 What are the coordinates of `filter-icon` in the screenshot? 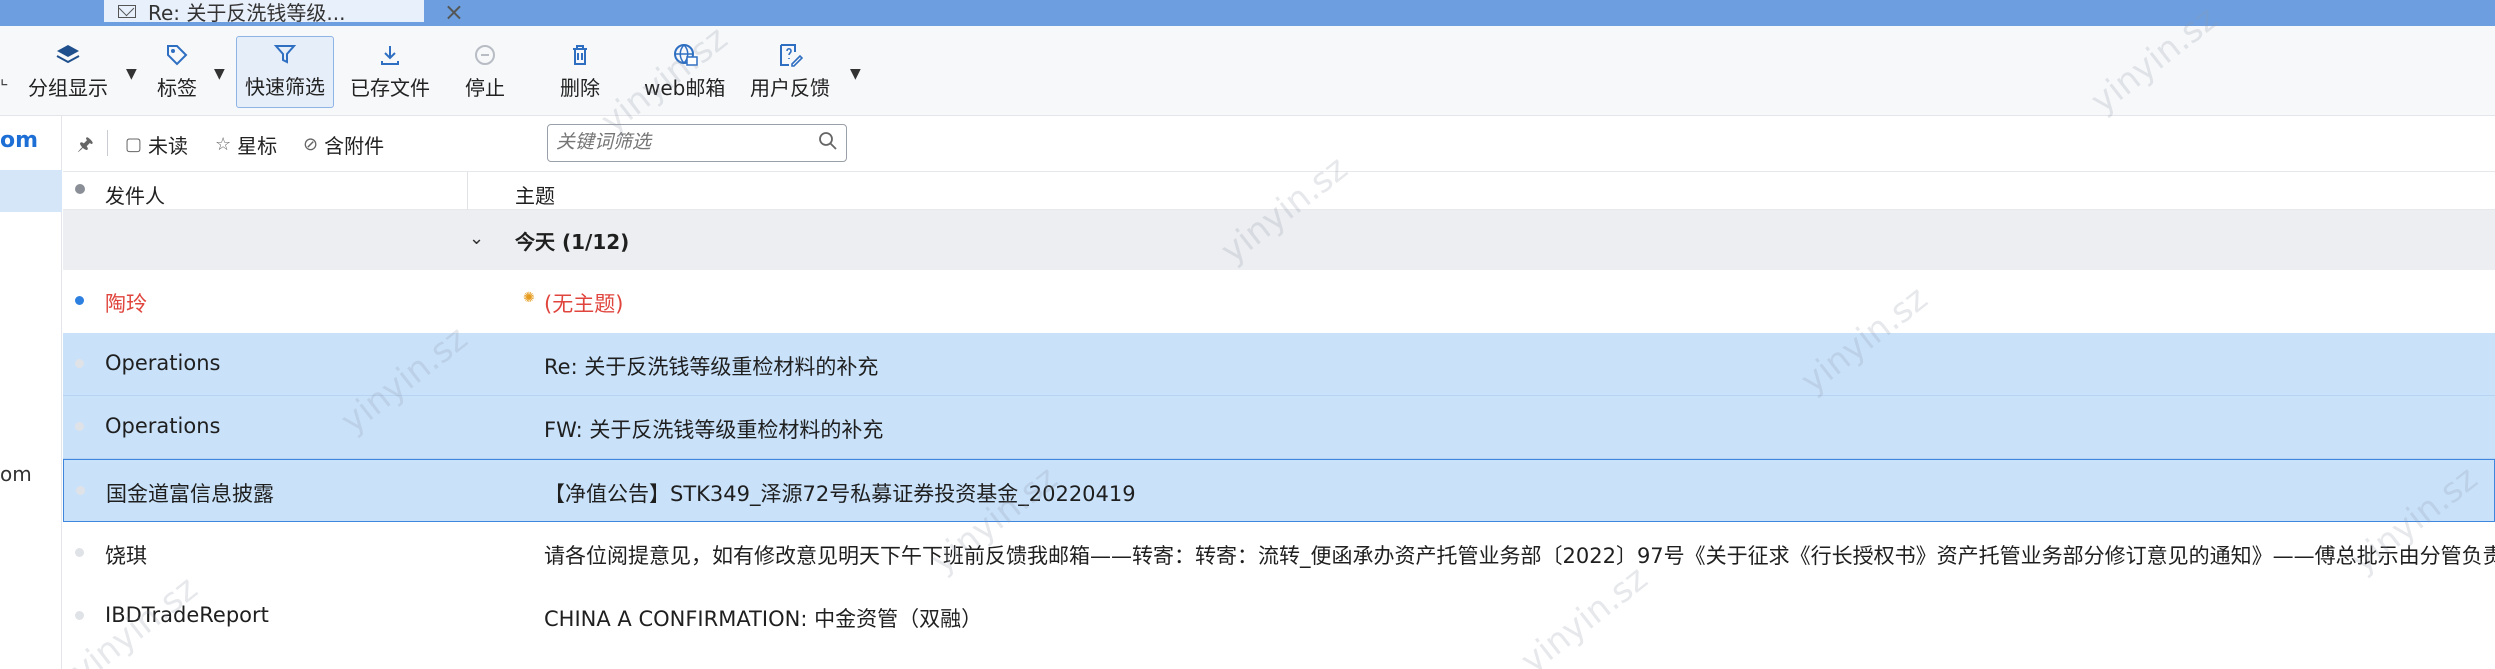 It's located at (285, 54).